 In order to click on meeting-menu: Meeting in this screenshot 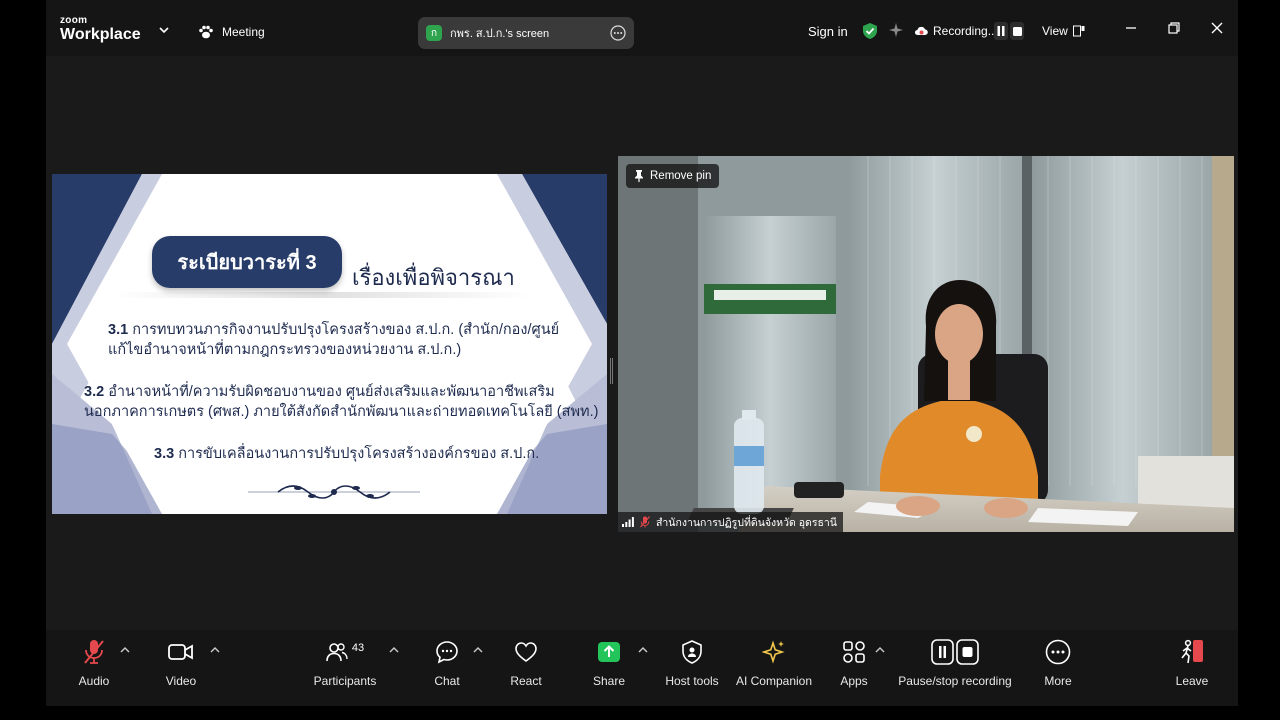, I will do `click(231, 32)`.